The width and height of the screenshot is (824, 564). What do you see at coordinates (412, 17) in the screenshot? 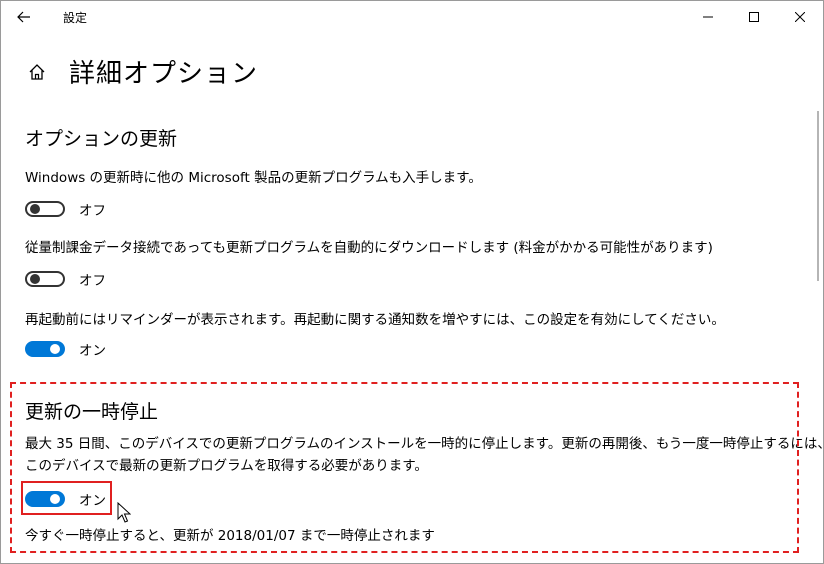
I see `title-bar: 設定` at bounding box center [412, 17].